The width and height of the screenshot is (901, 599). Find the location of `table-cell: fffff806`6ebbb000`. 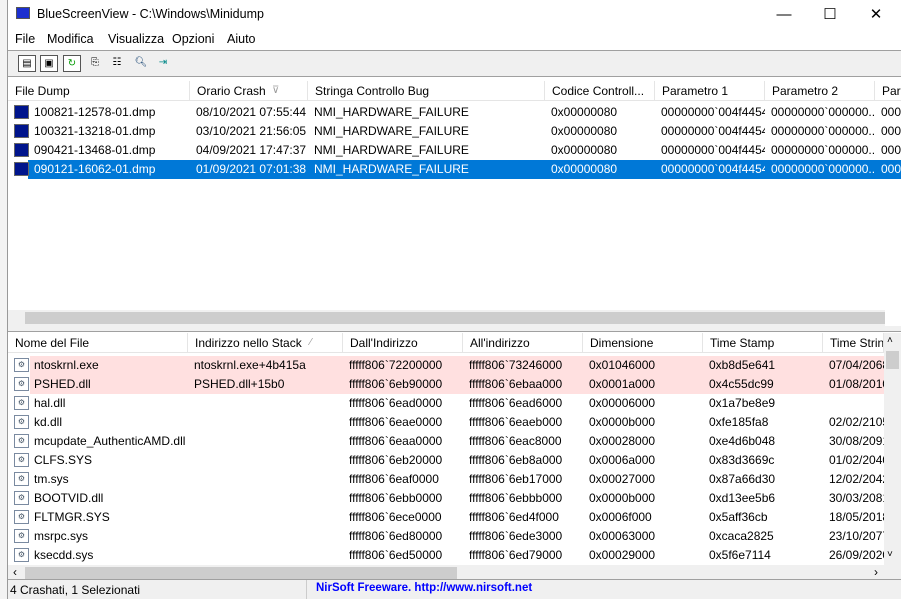

table-cell: fffff806`6ebbb000 is located at coordinates (516, 498).